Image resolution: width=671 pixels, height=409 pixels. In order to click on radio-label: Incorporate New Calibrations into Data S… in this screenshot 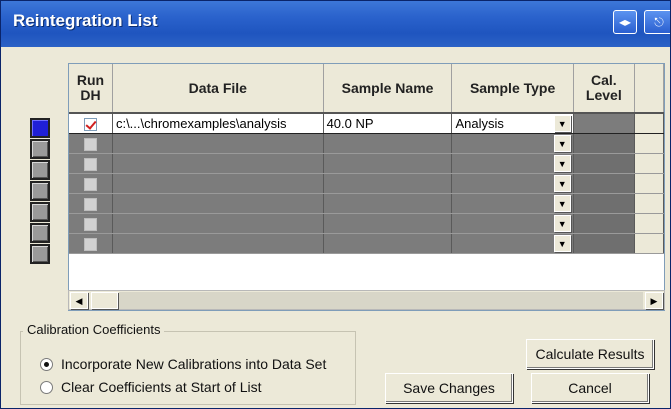, I will do `click(194, 364)`.